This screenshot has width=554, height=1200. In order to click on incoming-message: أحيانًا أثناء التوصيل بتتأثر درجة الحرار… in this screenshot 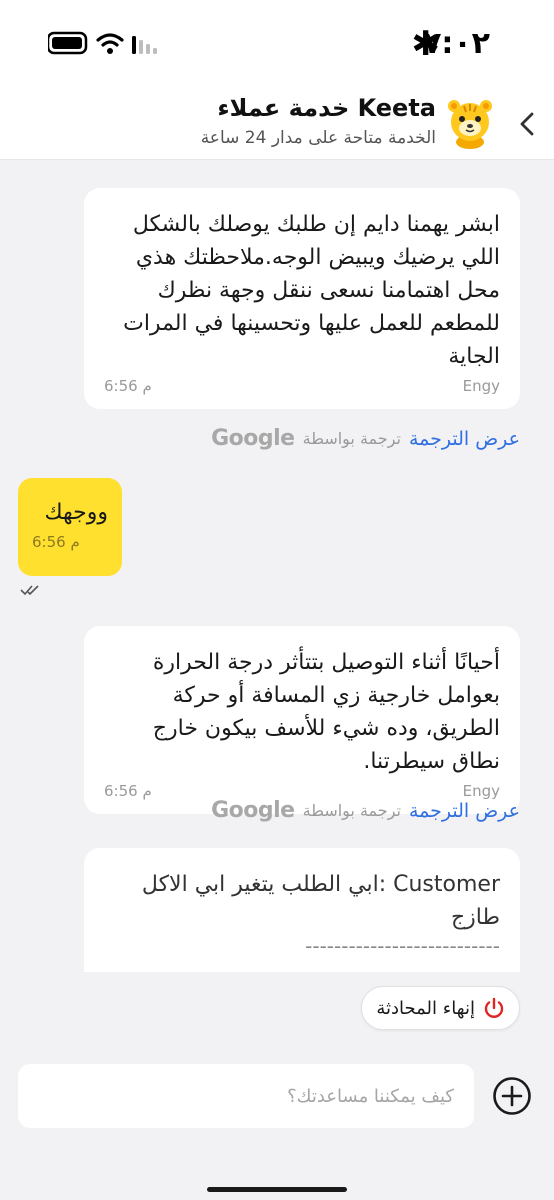, I will do `click(302, 720)`.